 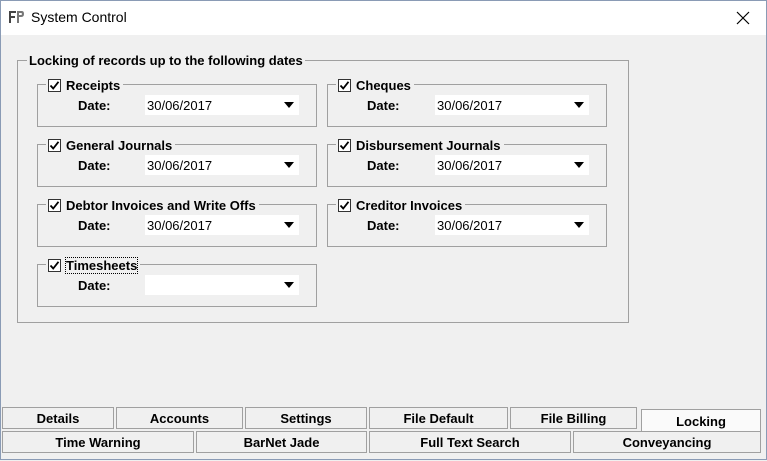 I want to click on window-title: System Control, so click(x=79, y=17).